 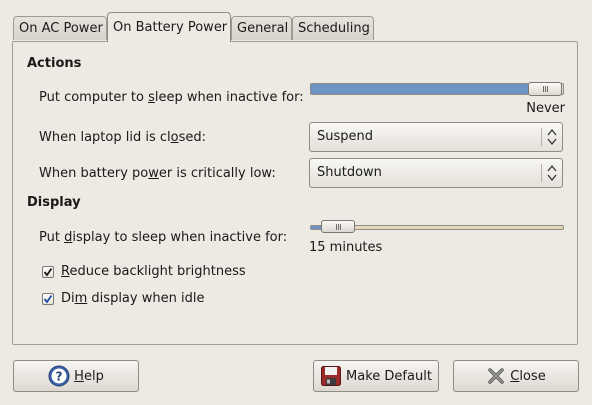 I want to click on tab-on-battery-power: On Battery Power, so click(x=169, y=27).